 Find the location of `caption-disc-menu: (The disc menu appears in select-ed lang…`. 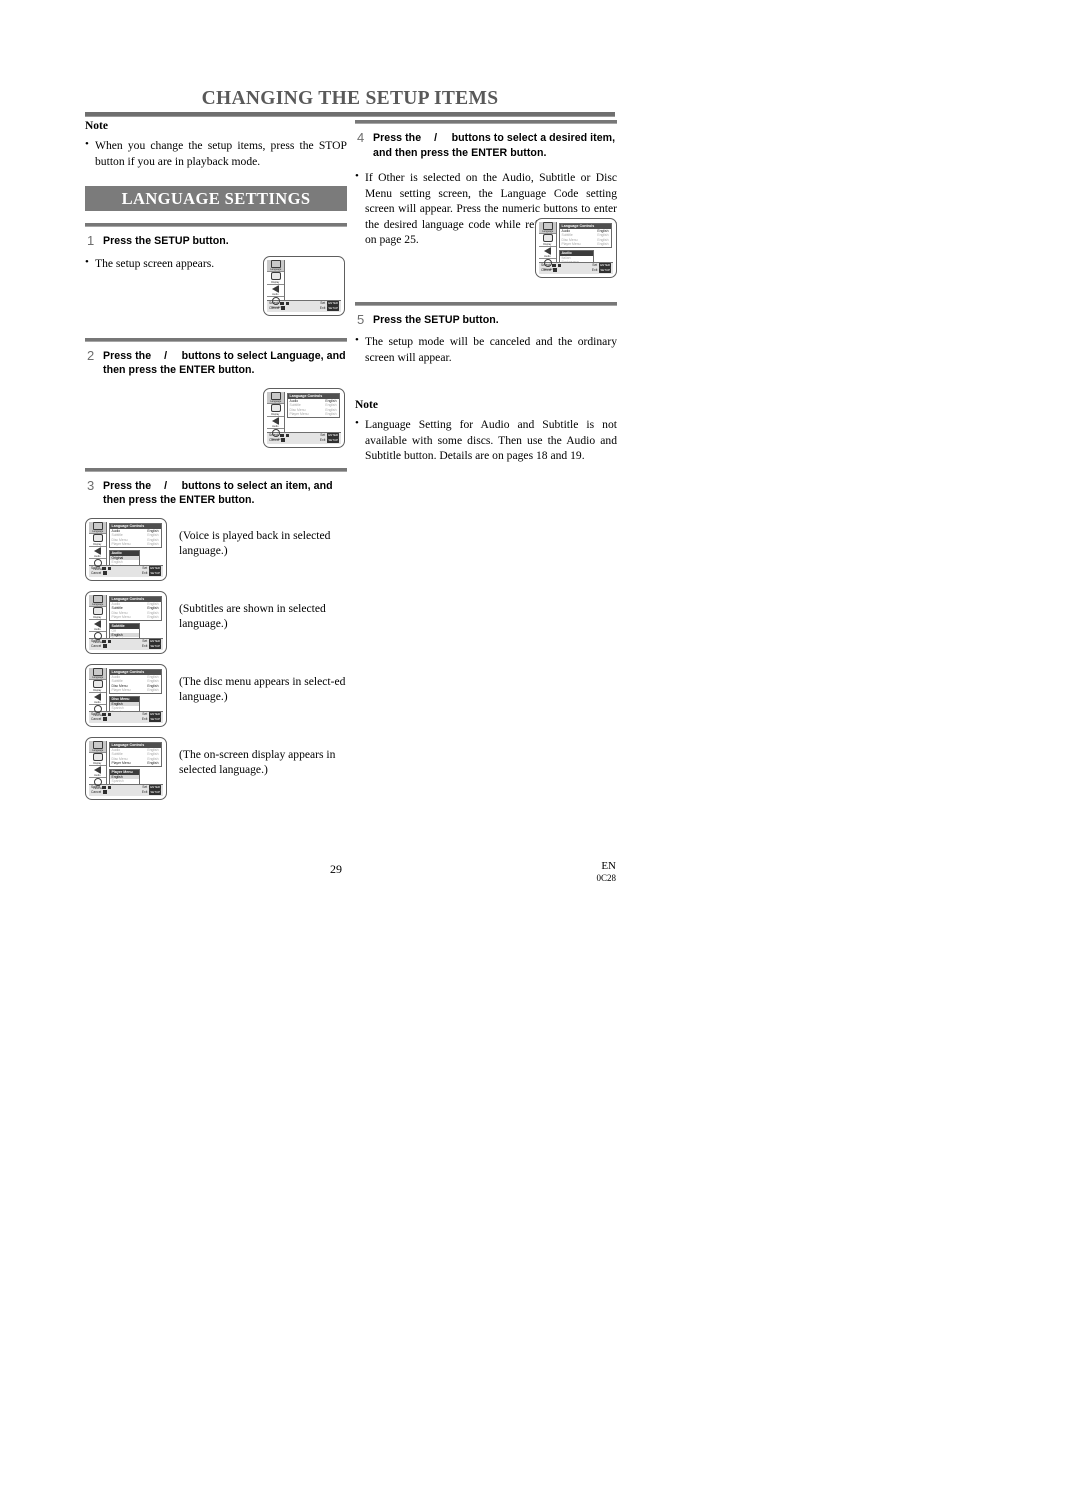

caption-disc-menu: (The disc menu appears in select-ed lang… is located at coordinates (262, 689).